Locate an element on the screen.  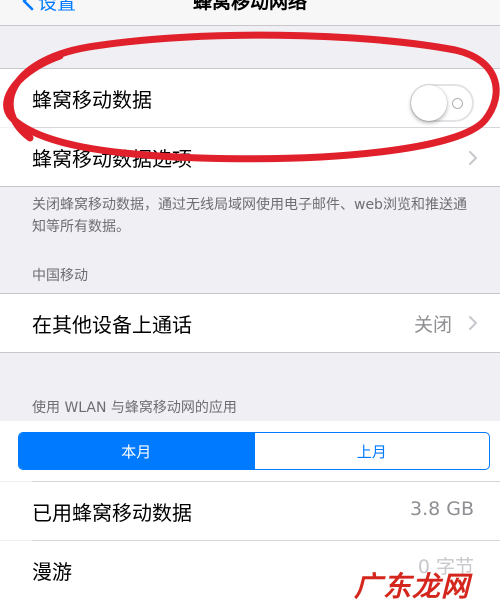
period-segmented-control: 本月 上月 is located at coordinates (254, 451).